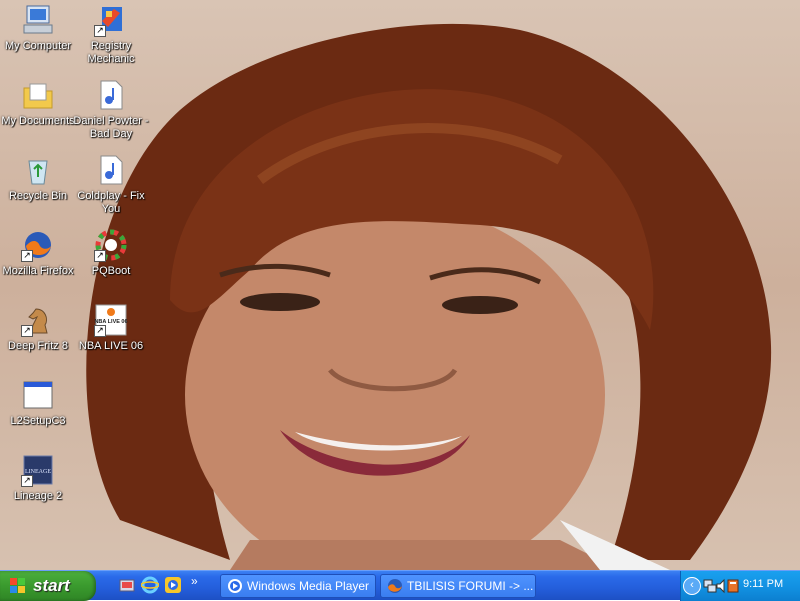 Image resolution: width=800 pixels, height=601 pixels. Describe the element at coordinates (38, 95) in the screenshot. I see `folder-documents-icon` at that location.